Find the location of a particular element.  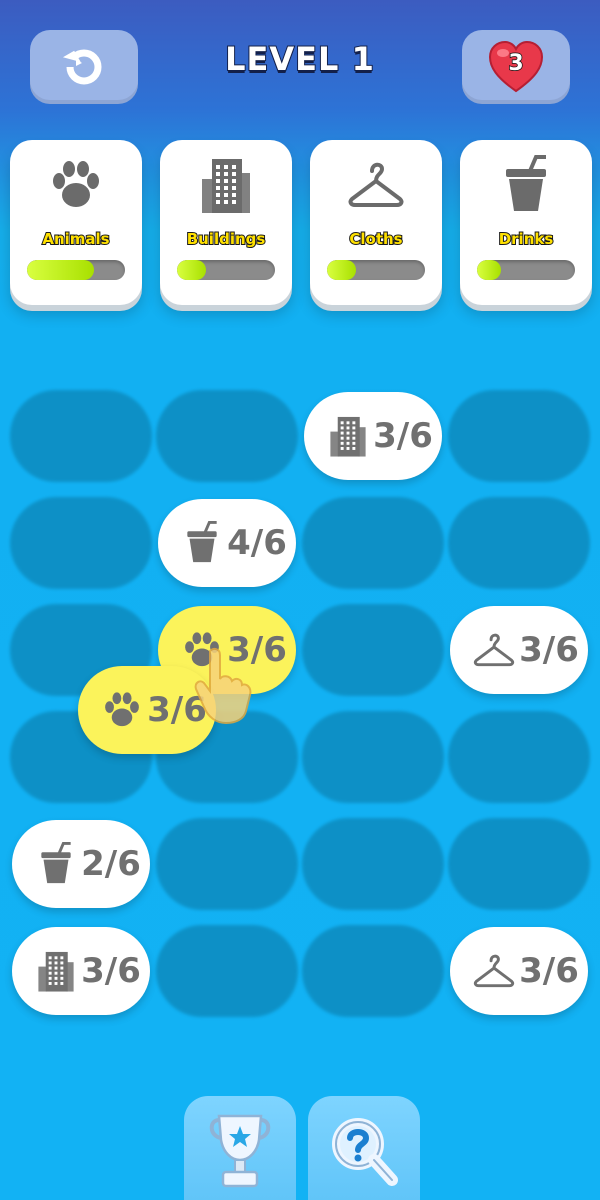

category-label: Animals is located at coordinates (75, 239).